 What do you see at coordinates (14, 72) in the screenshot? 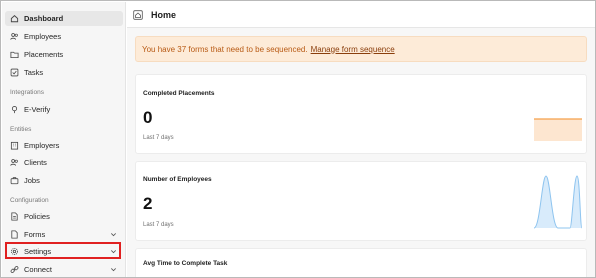
I see `checkbox-icon` at bounding box center [14, 72].